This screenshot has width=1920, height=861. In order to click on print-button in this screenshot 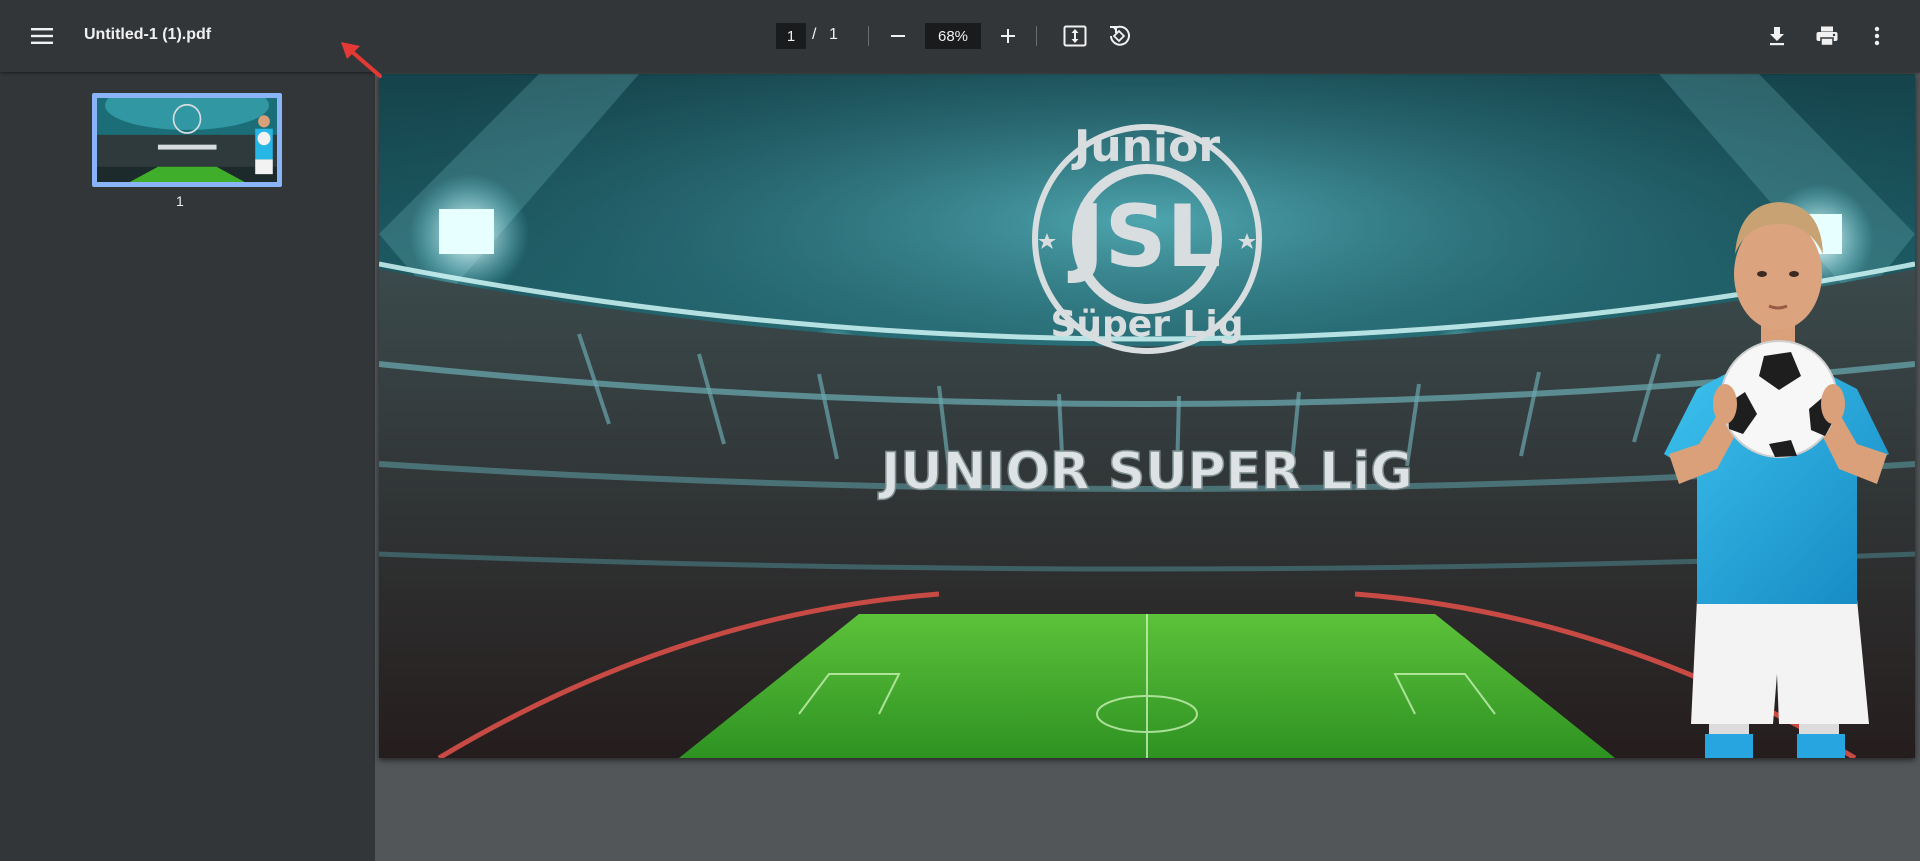, I will do `click(1827, 36)`.